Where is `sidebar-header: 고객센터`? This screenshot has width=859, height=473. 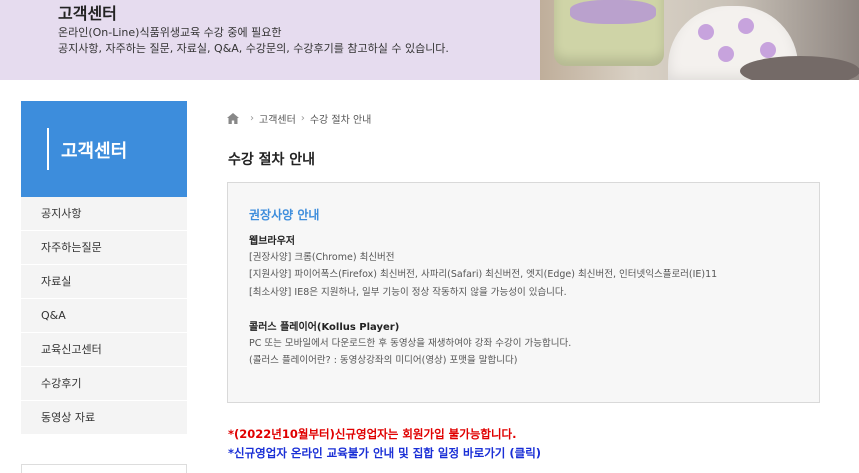 sidebar-header: 고객센터 is located at coordinates (104, 149).